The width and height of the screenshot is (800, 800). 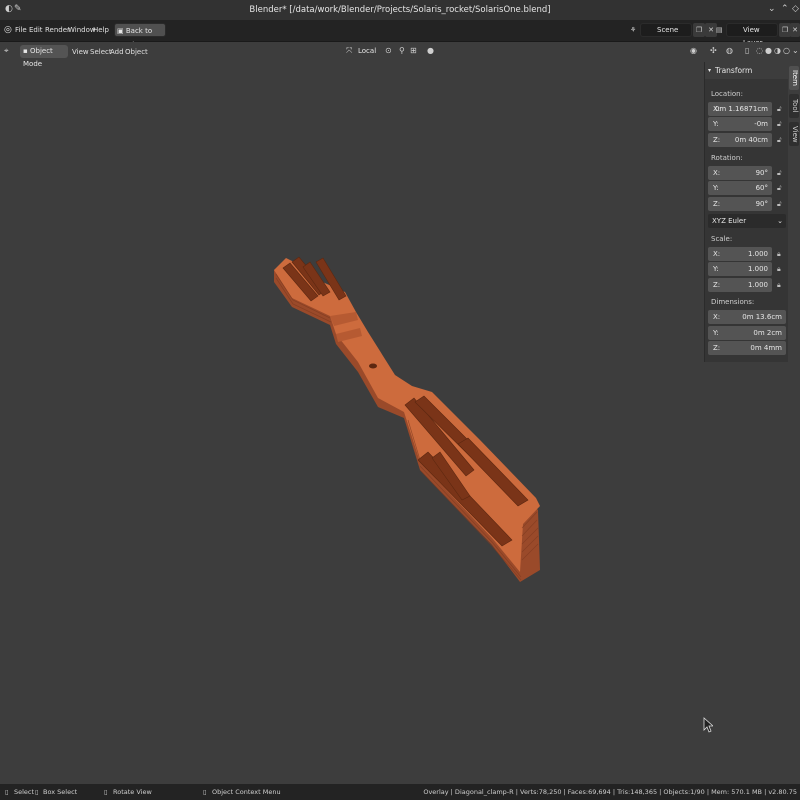 What do you see at coordinates (779, 269) in the screenshot?
I see `lock-scale-y-icon: 🔒︎` at bounding box center [779, 269].